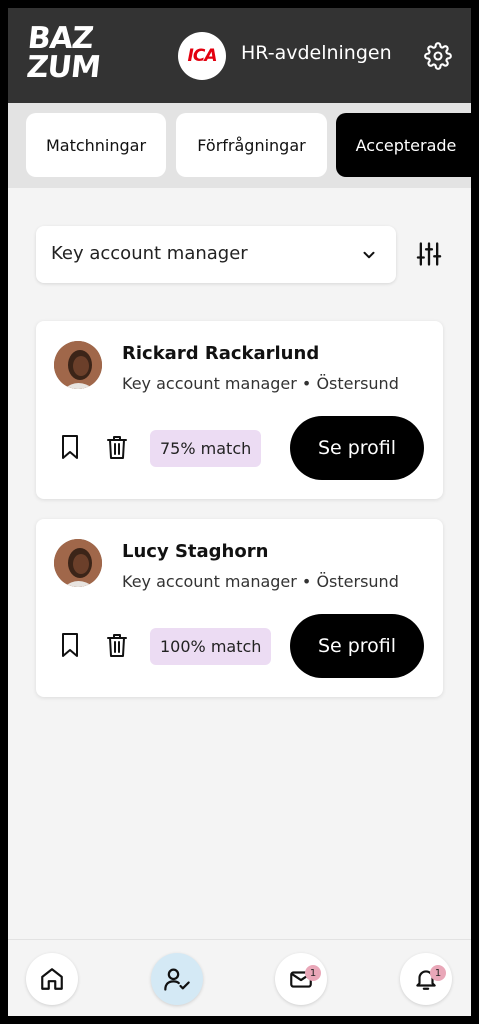 Image resolution: width=479 pixels, height=1024 pixels. I want to click on bottom-navigation: 1 1, so click(239, 977).